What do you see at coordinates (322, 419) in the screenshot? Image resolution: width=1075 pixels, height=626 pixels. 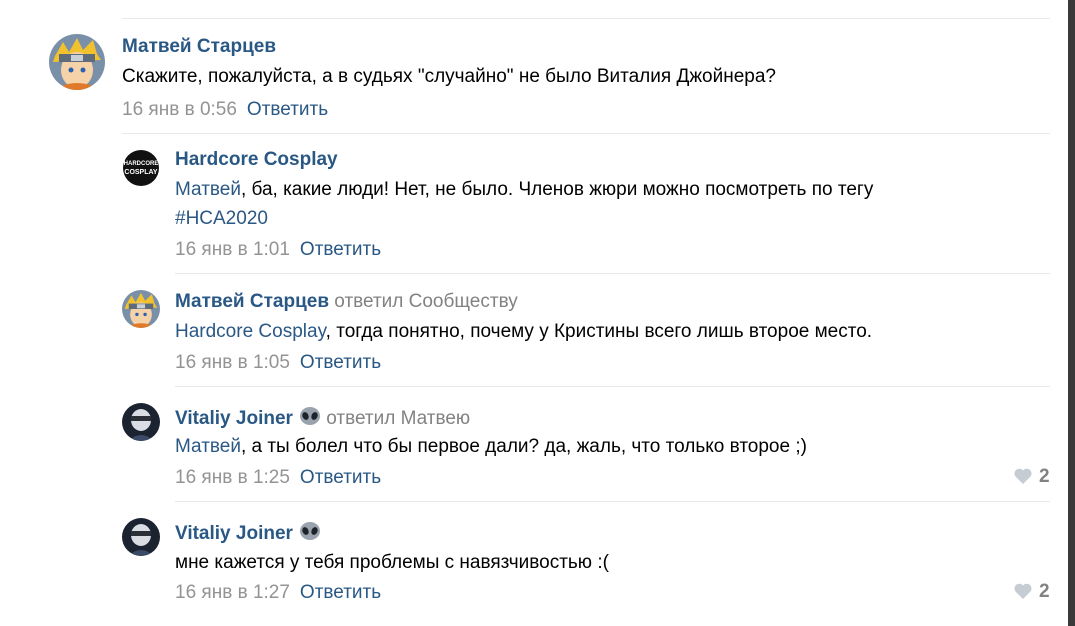 I see `comment-author: Vitaliy Joiner ответил Матвею` at bounding box center [322, 419].